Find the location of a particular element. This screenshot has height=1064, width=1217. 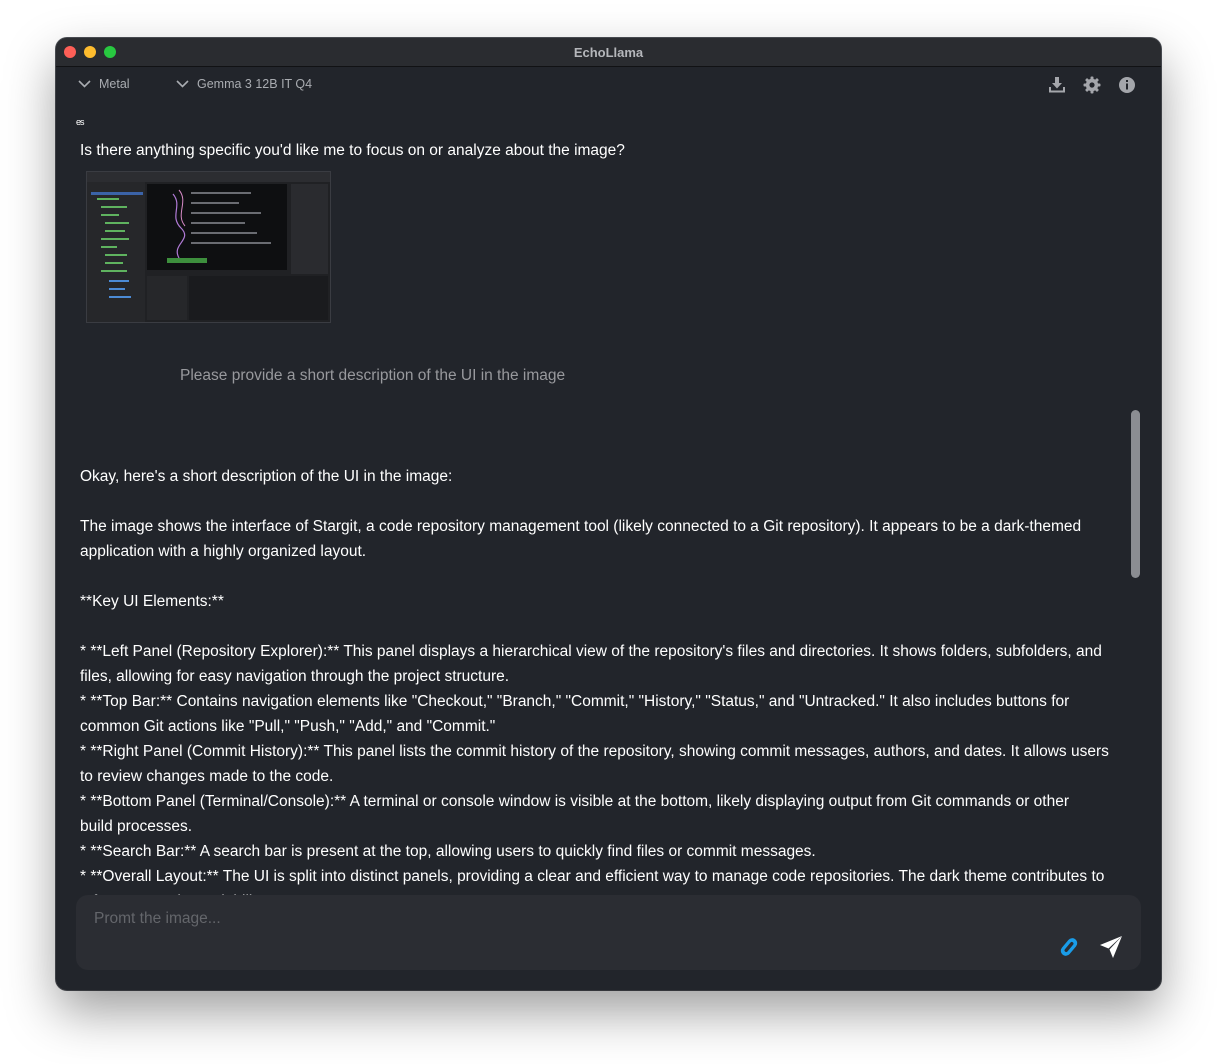

model-select-value: Gemma 3 12B IT Q4 is located at coordinates (255, 84).